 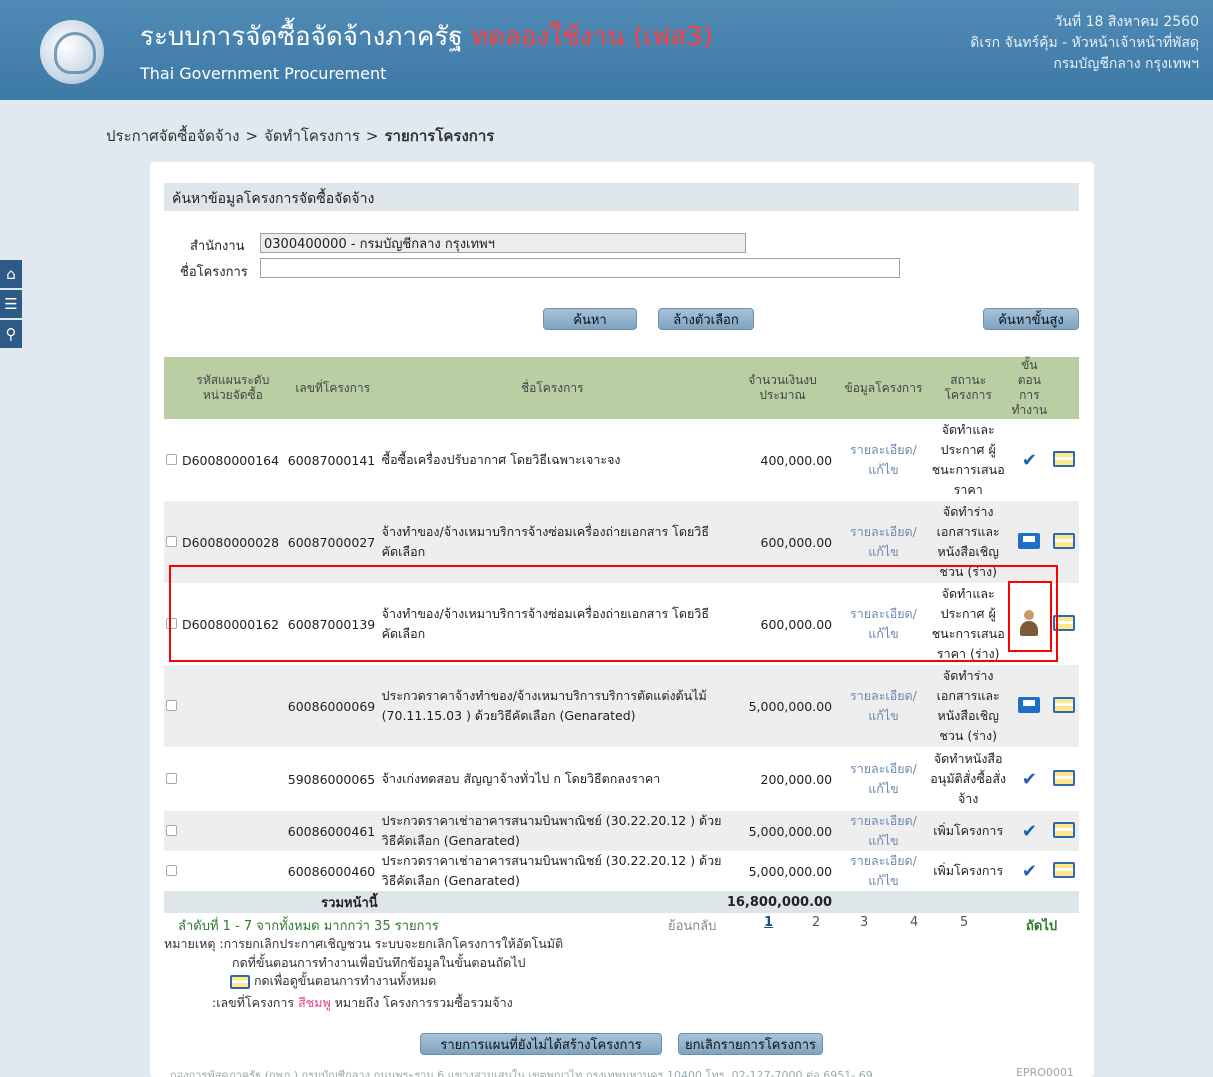 What do you see at coordinates (312, 136) in the screenshot?
I see `breadcrumb-create-project: จัดทำโครงการ` at bounding box center [312, 136].